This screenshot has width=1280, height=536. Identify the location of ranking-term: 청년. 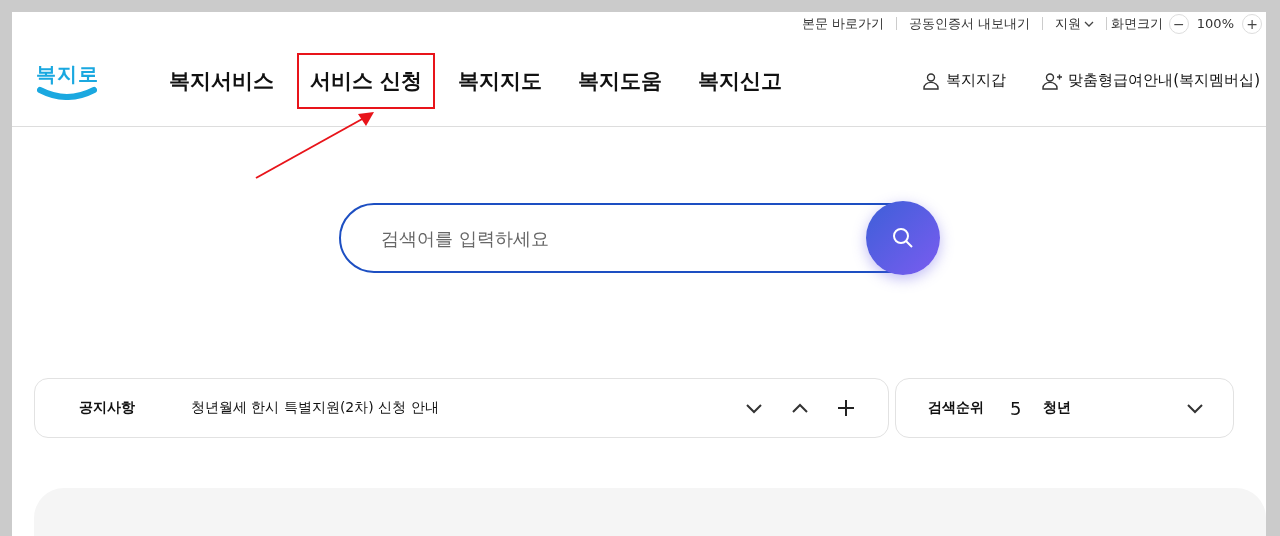
(1114, 408).